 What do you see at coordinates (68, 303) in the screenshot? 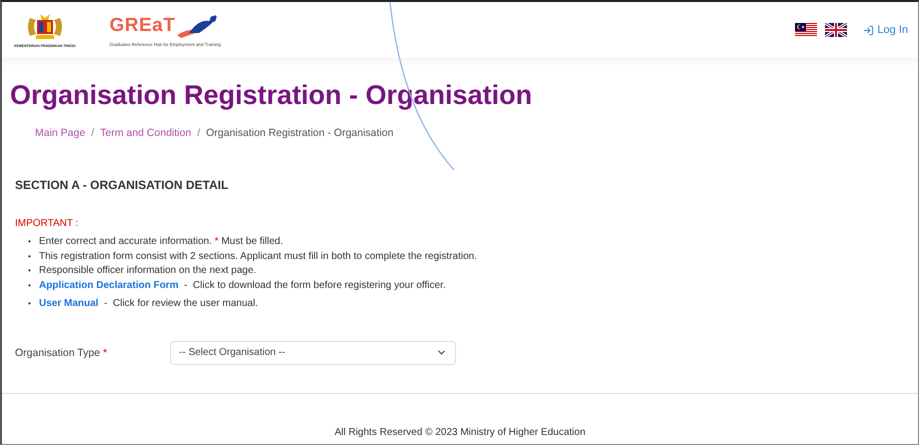
I see `document-link: User Manual` at bounding box center [68, 303].